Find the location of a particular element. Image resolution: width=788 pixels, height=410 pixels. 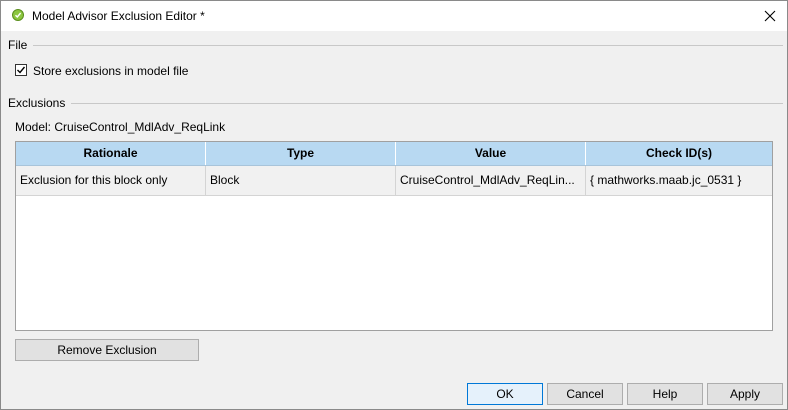

help-button: Help is located at coordinates (665, 394).